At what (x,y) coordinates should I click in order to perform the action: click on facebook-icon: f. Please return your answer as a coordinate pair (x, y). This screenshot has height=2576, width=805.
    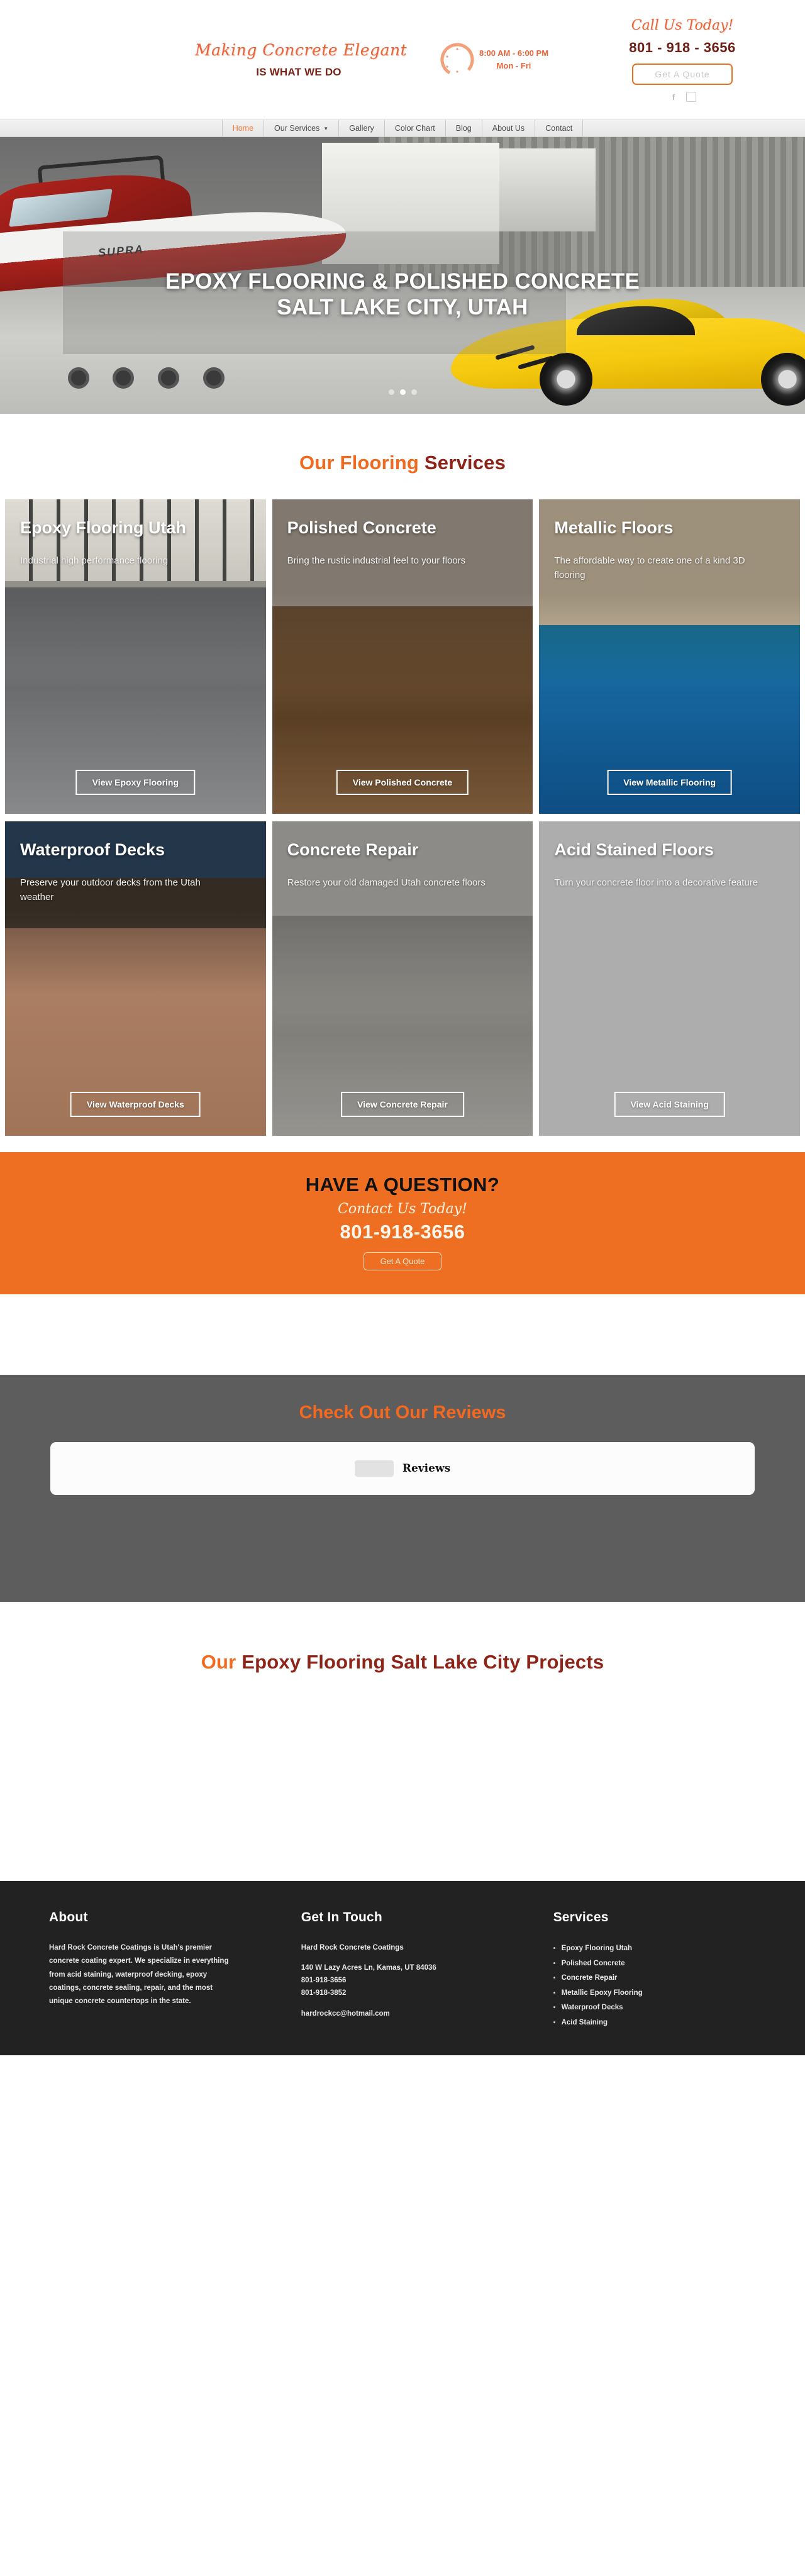
    Looking at the image, I should click on (674, 97).